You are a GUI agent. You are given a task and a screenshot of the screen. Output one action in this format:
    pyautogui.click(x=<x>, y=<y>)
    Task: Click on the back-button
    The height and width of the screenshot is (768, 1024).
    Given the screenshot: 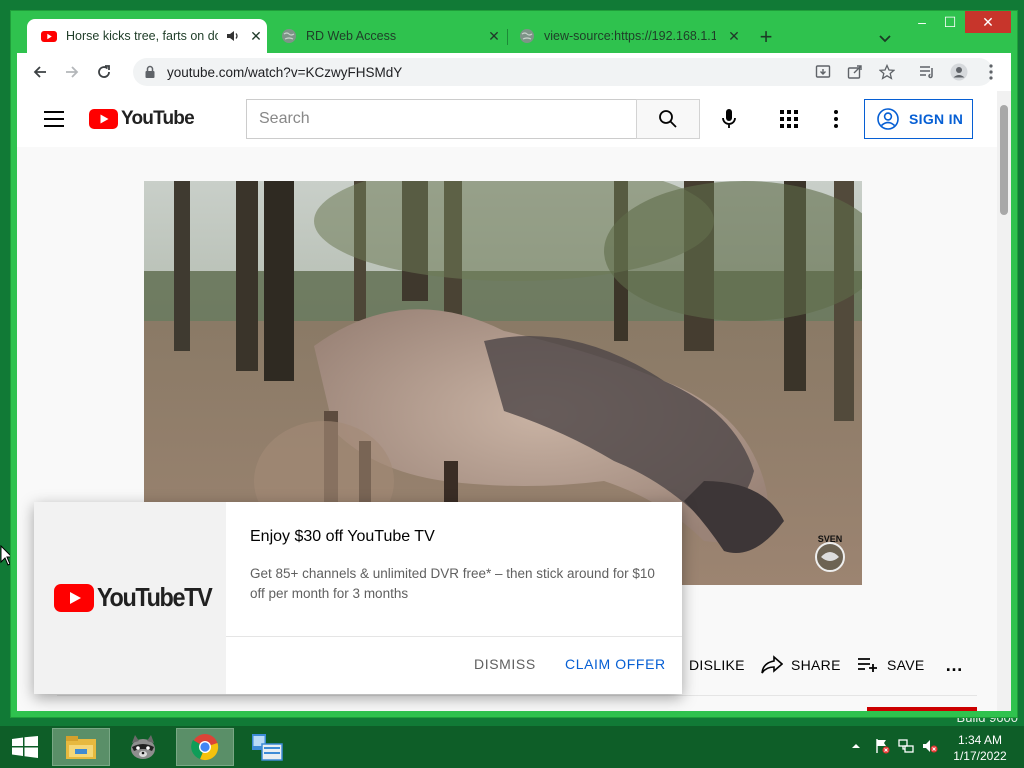 What is the action you would take?
    pyautogui.click(x=40, y=72)
    